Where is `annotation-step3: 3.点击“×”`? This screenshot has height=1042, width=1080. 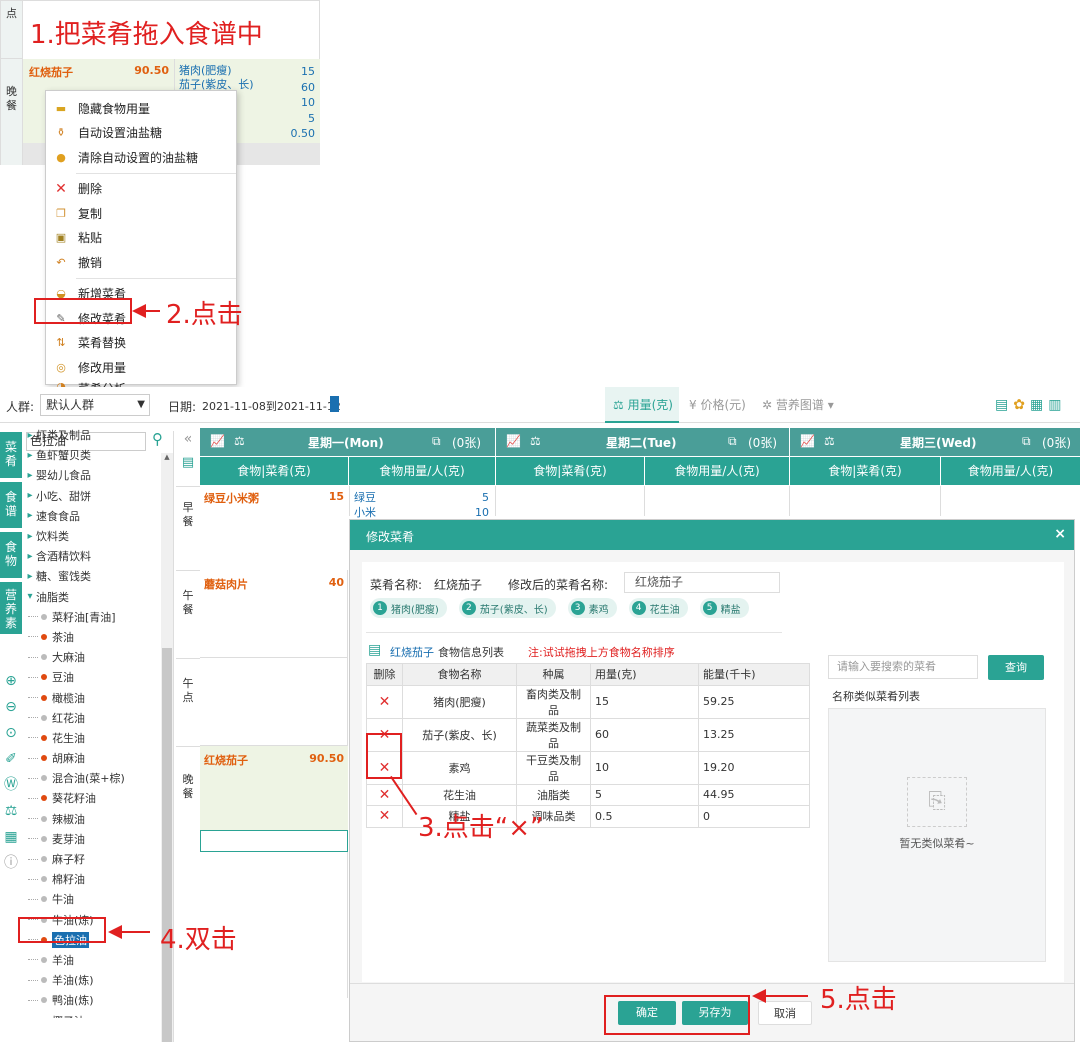 annotation-step3: 3.点击“×” is located at coordinates (481, 828).